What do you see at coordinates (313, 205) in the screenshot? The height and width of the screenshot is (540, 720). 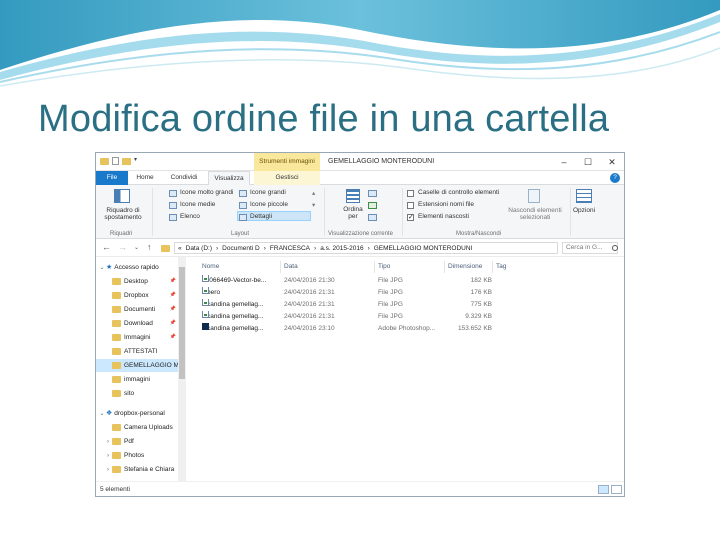 I see `layout-scroll-down-icon: ▾` at bounding box center [313, 205].